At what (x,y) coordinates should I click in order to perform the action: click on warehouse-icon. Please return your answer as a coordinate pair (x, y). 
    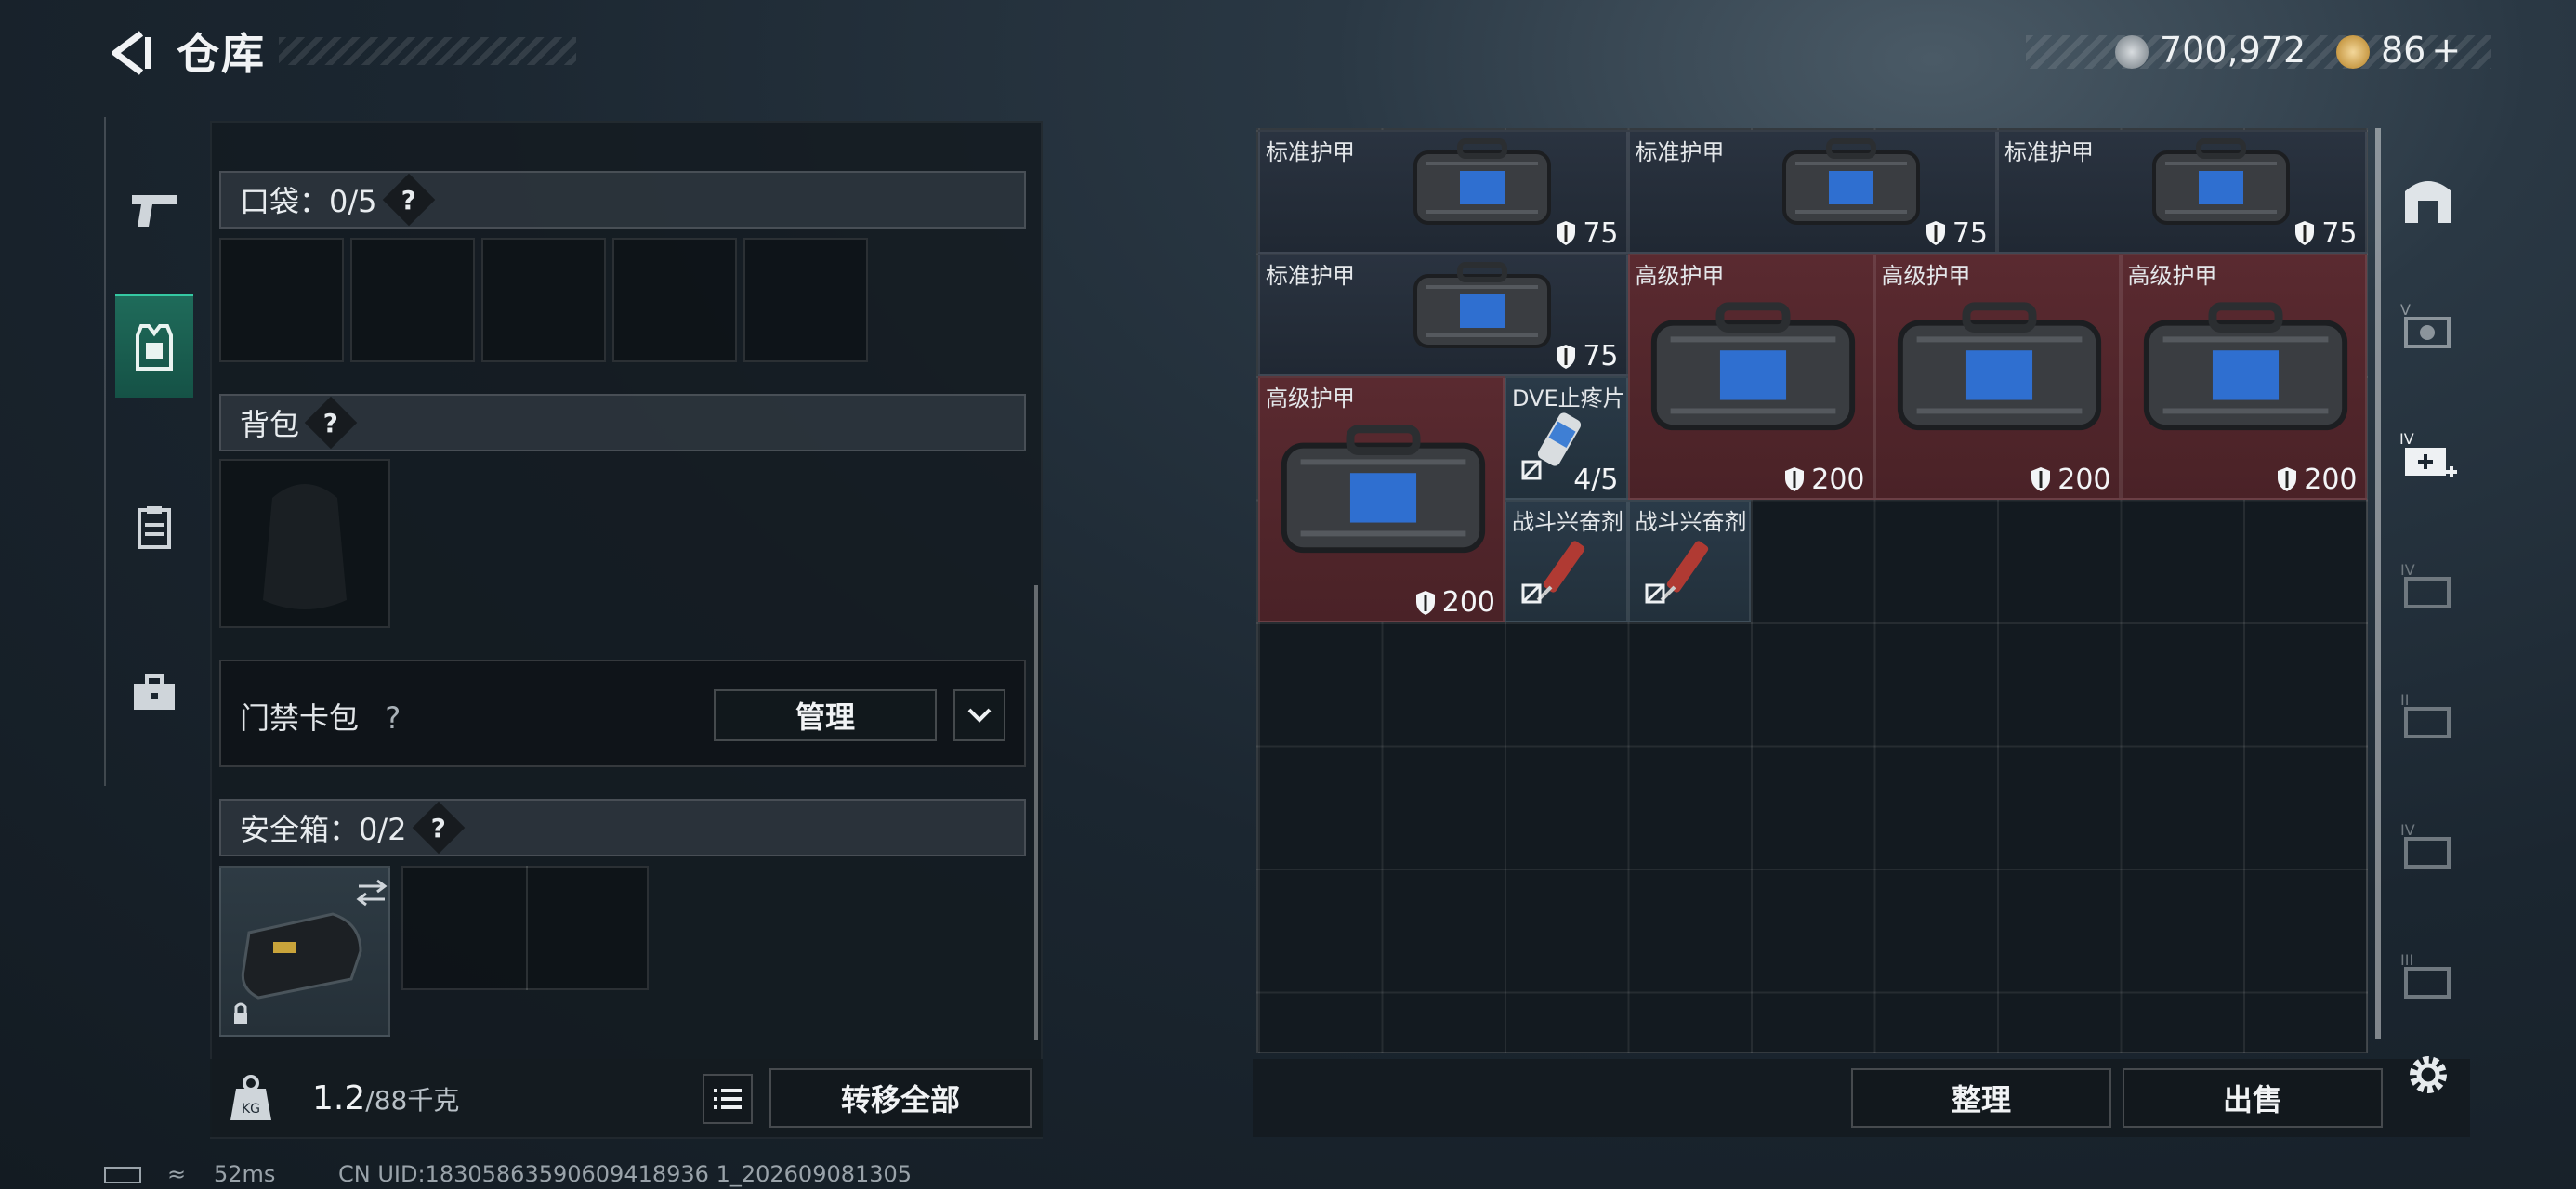
    Looking at the image, I should click on (2428, 202).